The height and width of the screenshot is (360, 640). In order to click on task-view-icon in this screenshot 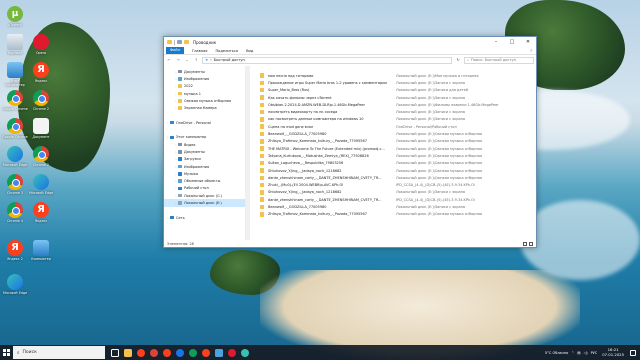, I will do `click(115, 352)`.